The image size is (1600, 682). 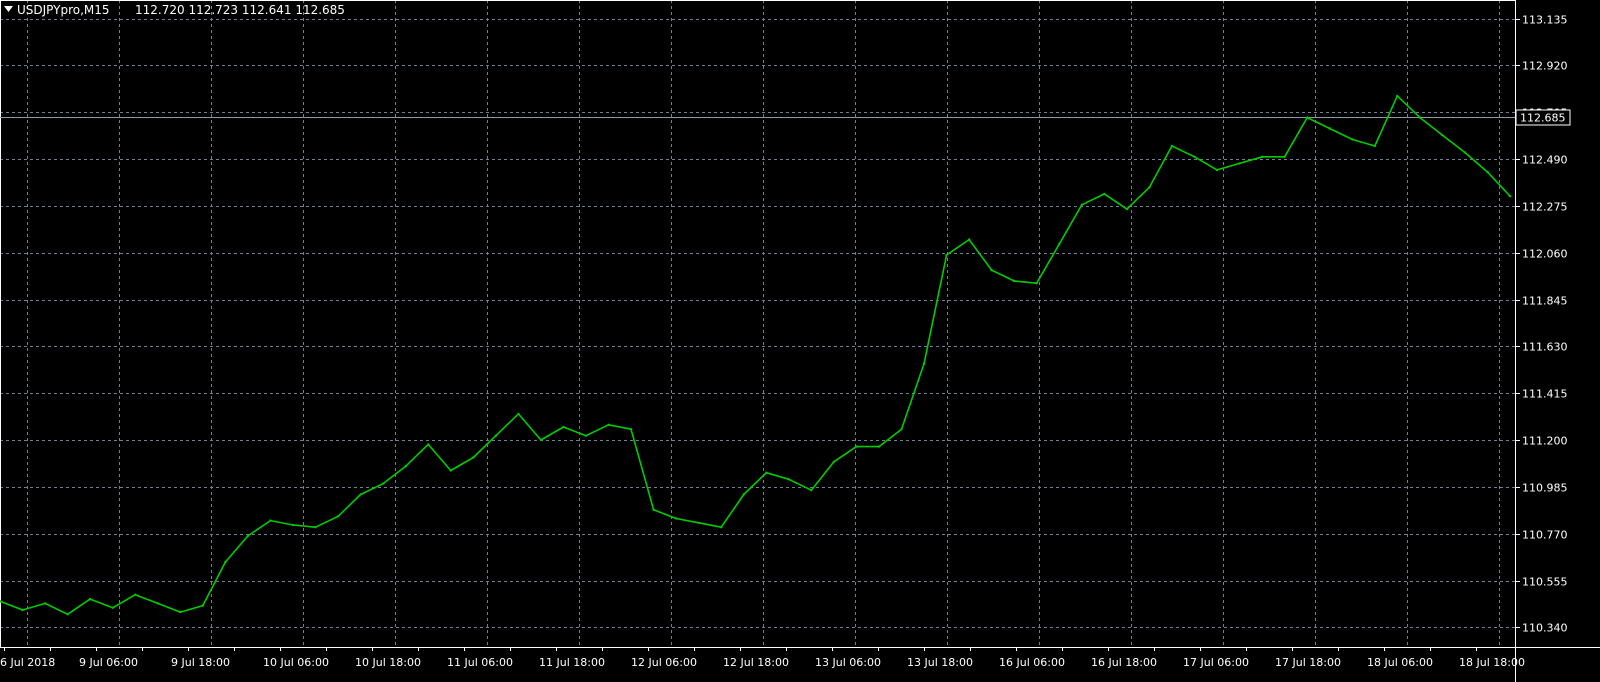 What do you see at coordinates (388, 662) in the screenshot?
I see `time-tick-label: 10 Jul 18:00` at bounding box center [388, 662].